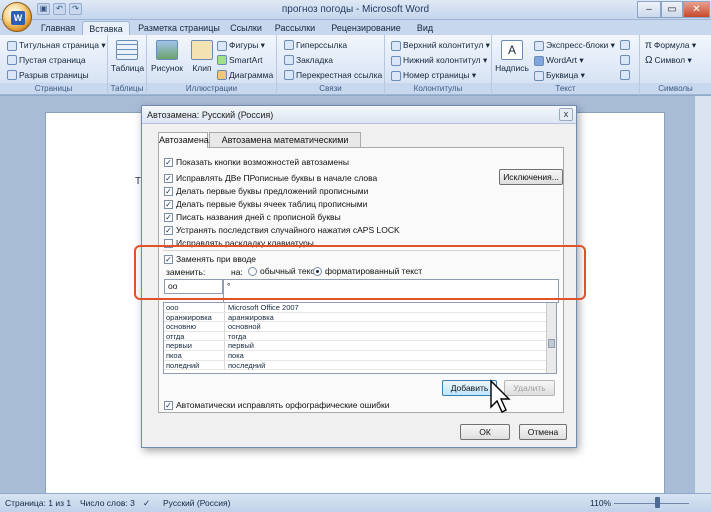 The width and height of the screenshot is (711, 512). What do you see at coordinates (106, 28) in the screenshot?
I see `tab-insert: Вставка` at bounding box center [106, 28].